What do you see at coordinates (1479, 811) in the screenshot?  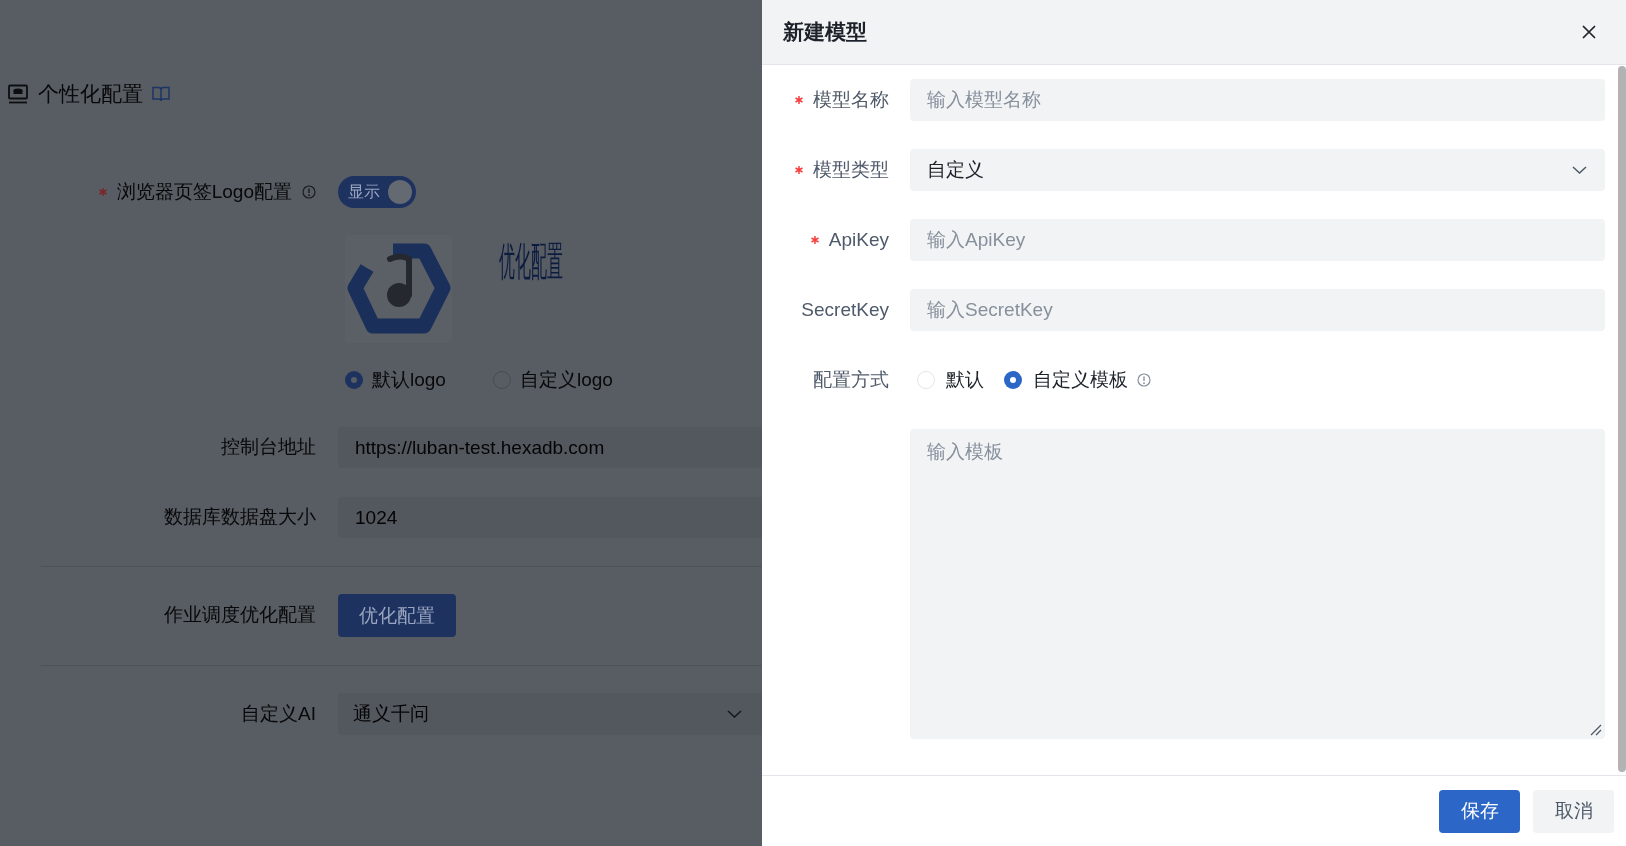 I see `save-button: 保存` at bounding box center [1479, 811].